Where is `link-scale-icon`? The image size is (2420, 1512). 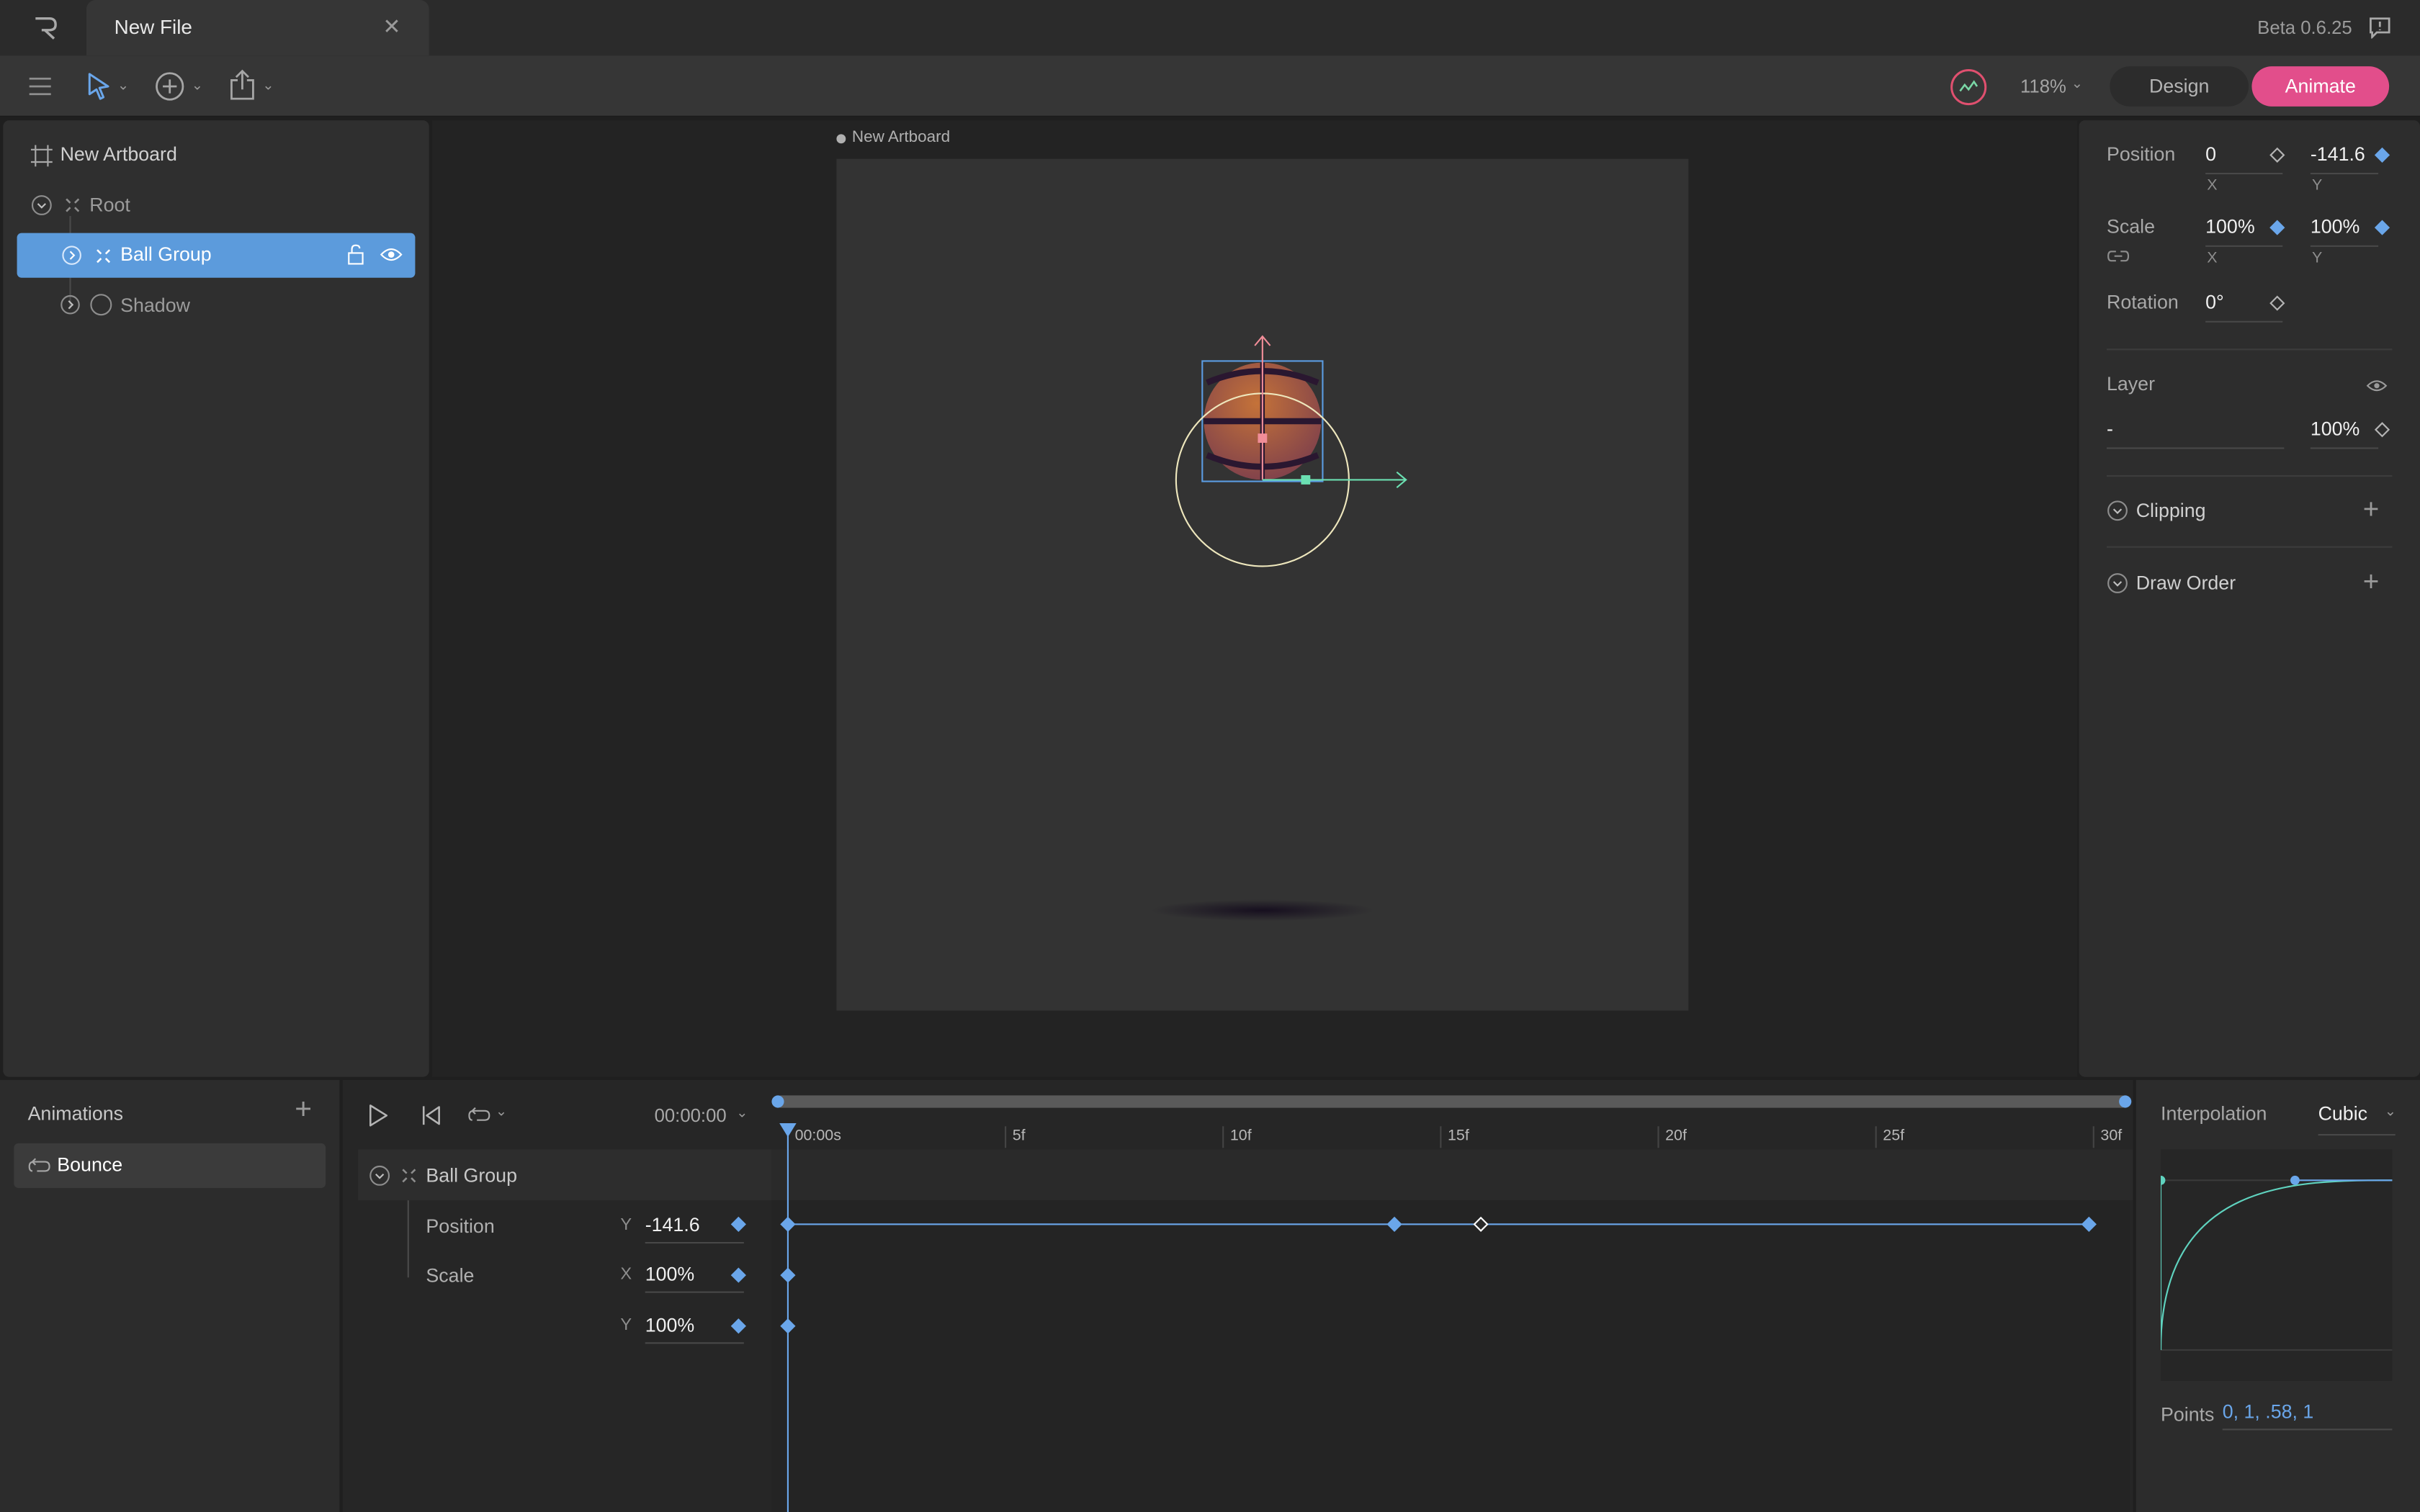 link-scale-icon is located at coordinates (2118, 256).